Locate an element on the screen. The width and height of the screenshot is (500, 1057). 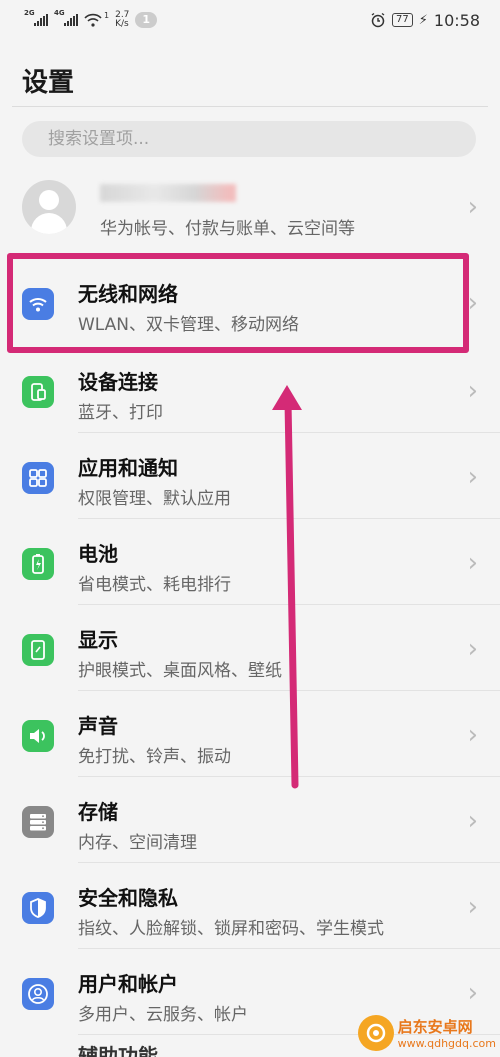
watermark: 启东安卓网 www.qdhgdq.com is located at coordinates (426, 1033).